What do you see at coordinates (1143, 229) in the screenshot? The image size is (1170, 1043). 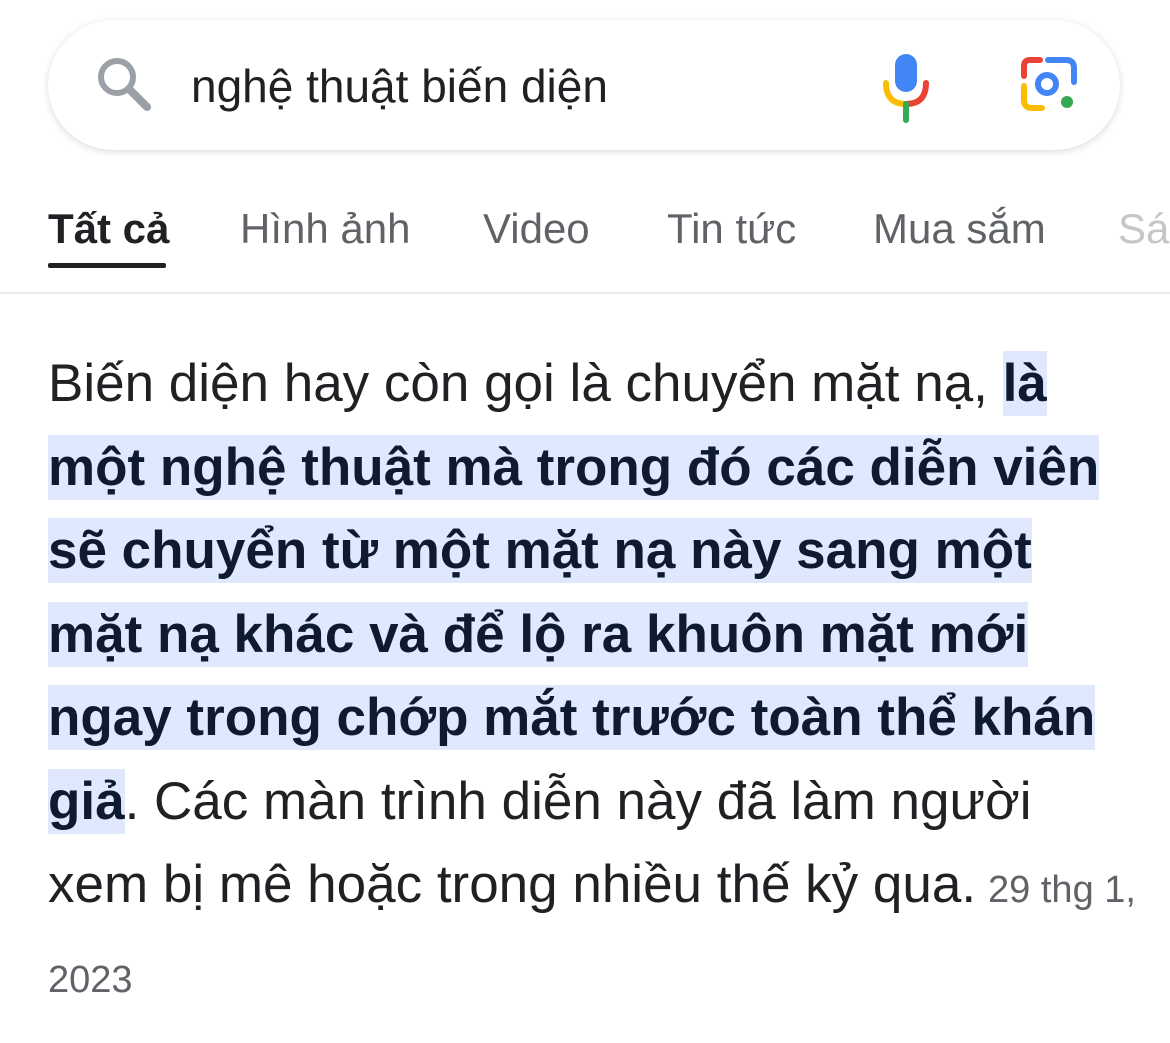 I see `tab-books: Sá` at bounding box center [1143, 229].